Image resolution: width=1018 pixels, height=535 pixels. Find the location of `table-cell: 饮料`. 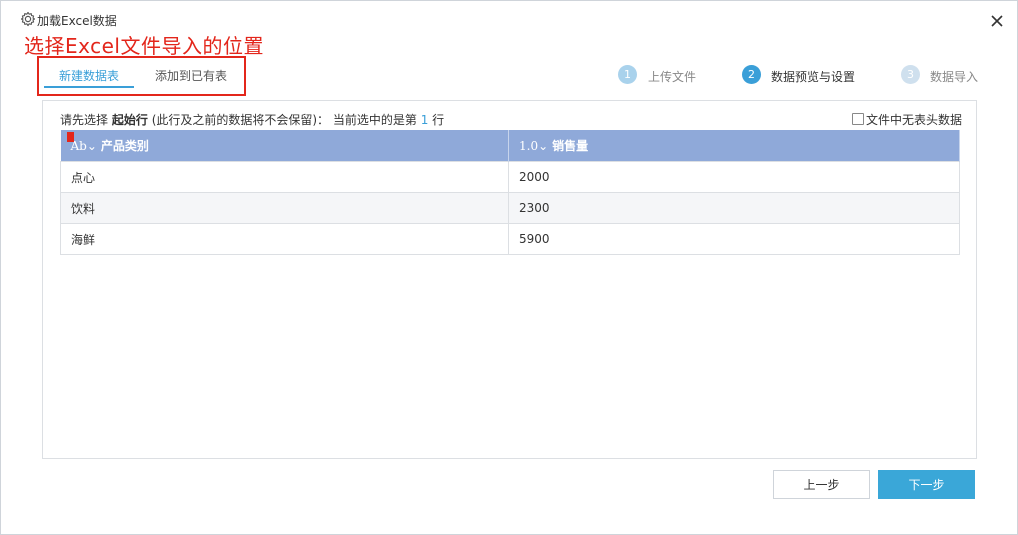

table-cell: 饮料 is located at coordinates (284, 208).